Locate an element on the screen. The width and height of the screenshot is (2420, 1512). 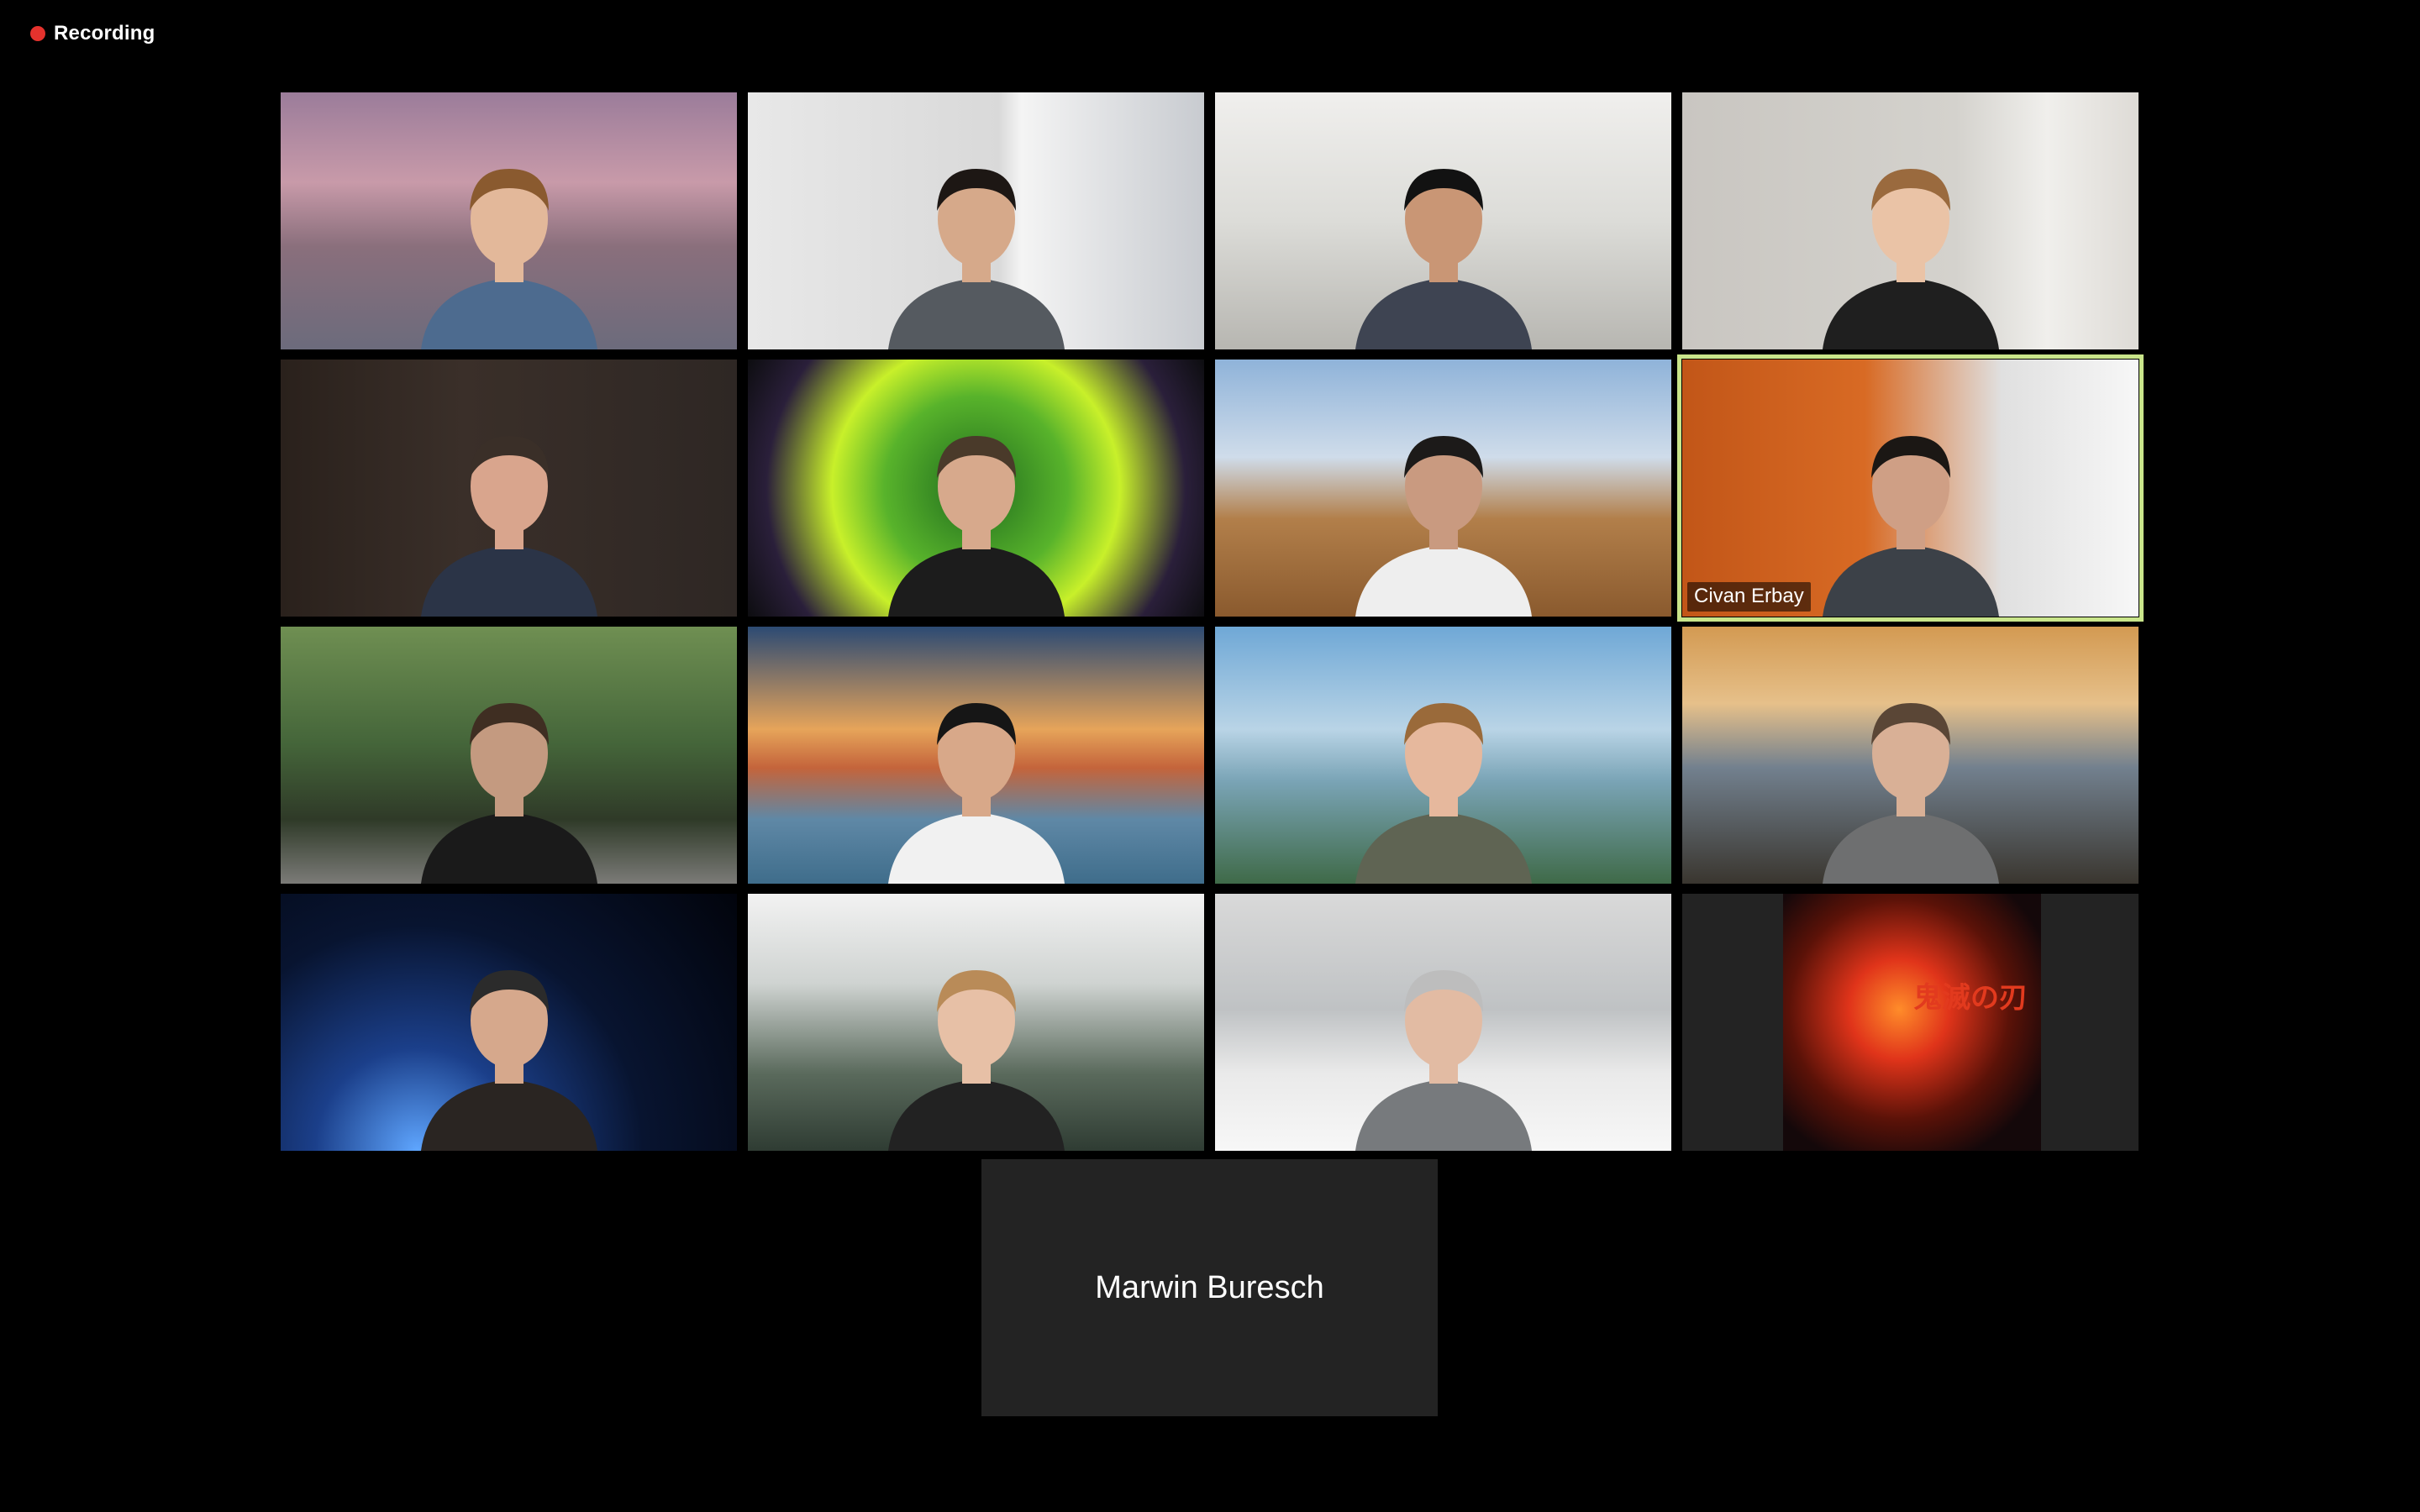
participant-name: Marwin Buresch is located at coordinates (1209, 1287).